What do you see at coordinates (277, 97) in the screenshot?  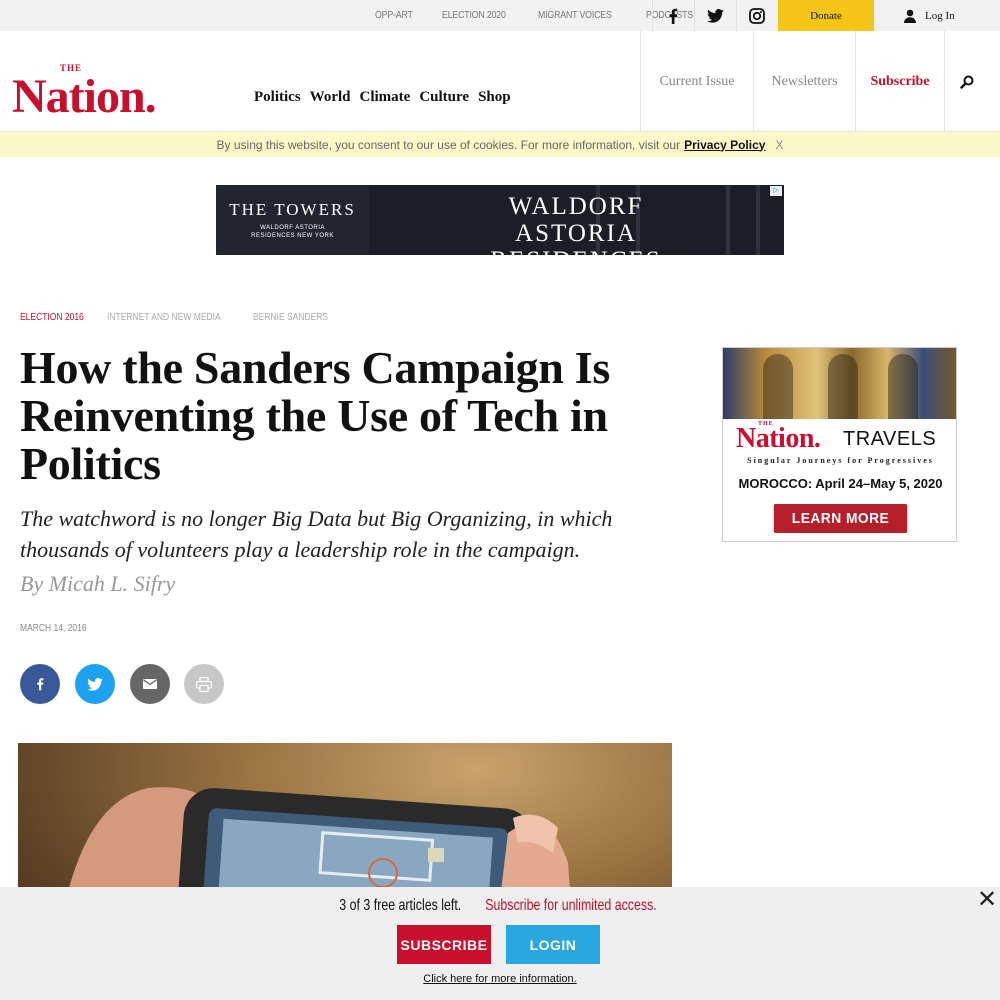 I see `nav-politics: Politics` at bounding box center [277, 97].